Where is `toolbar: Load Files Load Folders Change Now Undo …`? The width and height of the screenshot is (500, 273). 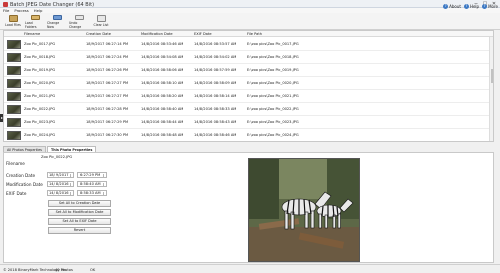
toolbar: Load Files Load Folders Change Now Undo … is located at coordinates (250, 21).